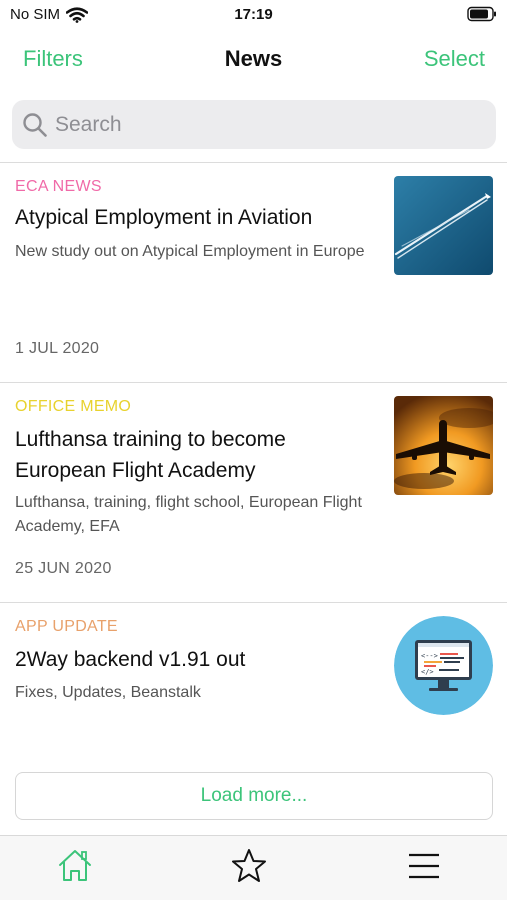 The image size is (507, 900). Describe the element at coordinates (253, 58) in the screenshot. I see `navigation-bar: Filters News Select` at that location.